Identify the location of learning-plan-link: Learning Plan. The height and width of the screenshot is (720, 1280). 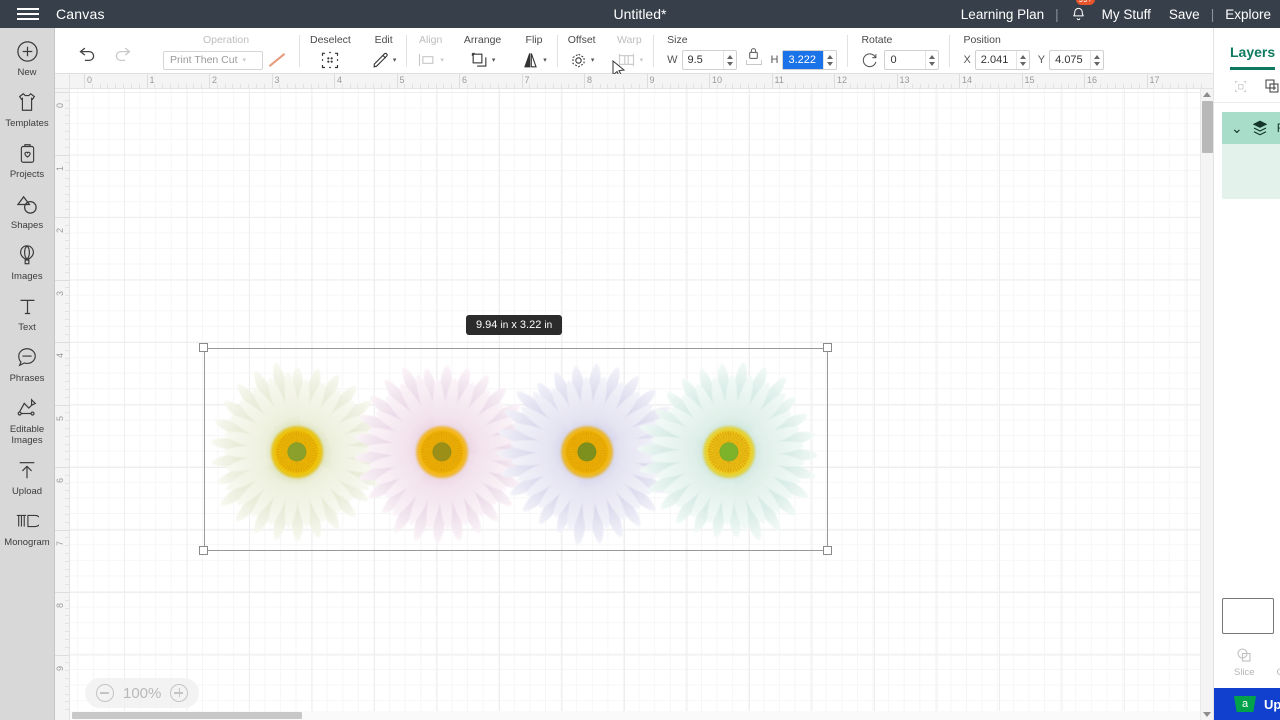
(1002, 14).